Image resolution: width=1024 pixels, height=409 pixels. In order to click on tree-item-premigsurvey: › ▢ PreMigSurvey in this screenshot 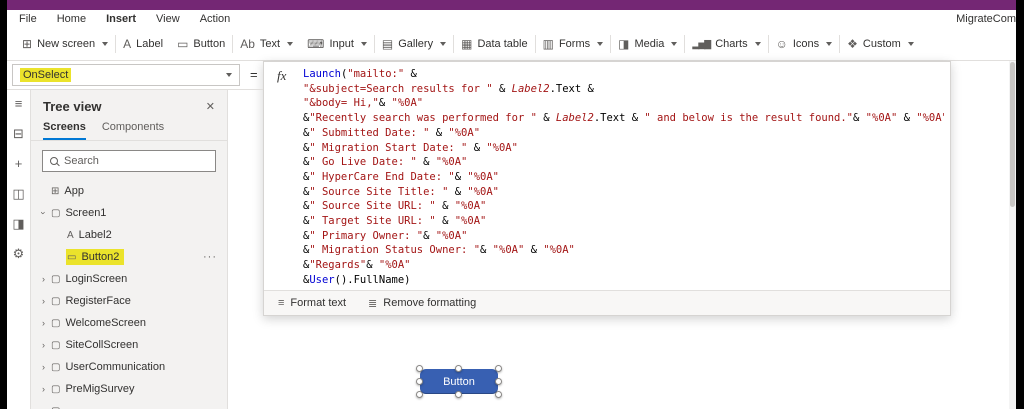, I will do `click(129, 389)`.